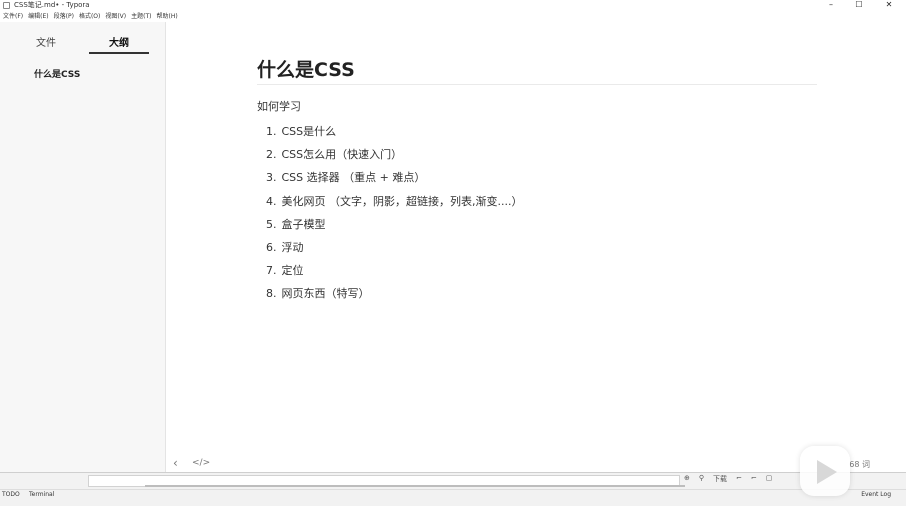 This screenshot has width=906, height=507. I want to click on todo-tab: TODO, so click(11, 495).